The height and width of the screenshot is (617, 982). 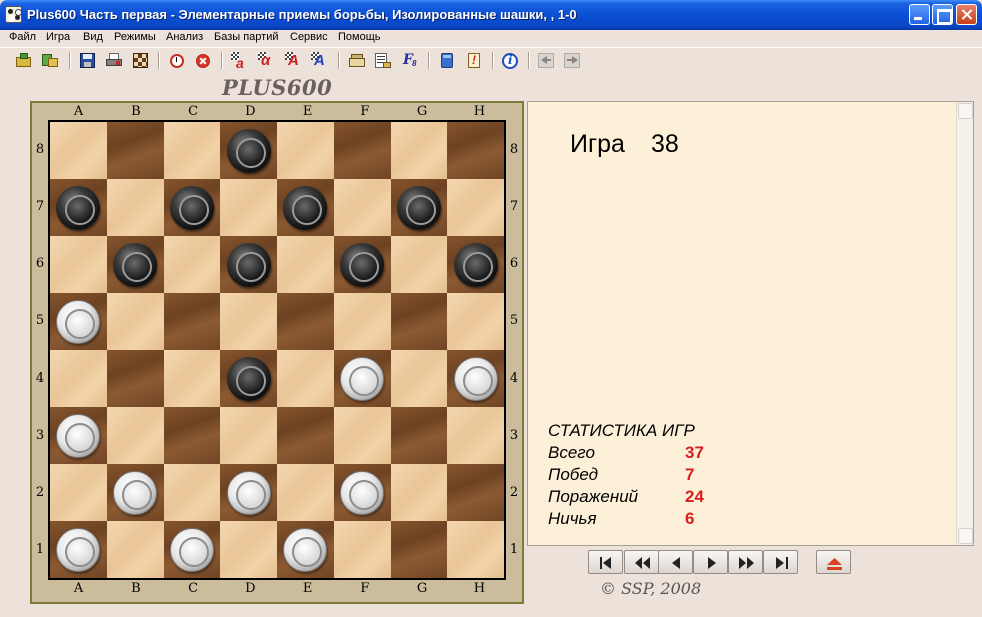 I want to click on square-b2, so click(x=135, y=492).